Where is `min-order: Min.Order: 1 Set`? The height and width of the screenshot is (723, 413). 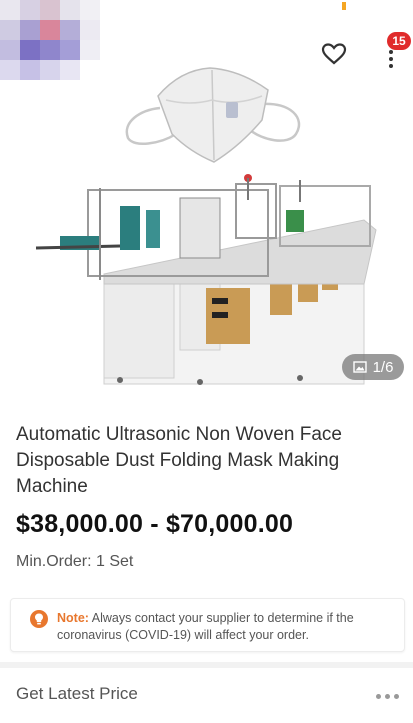
min-order: Min.Order: 1 Set is located at coordinates (75, 561).